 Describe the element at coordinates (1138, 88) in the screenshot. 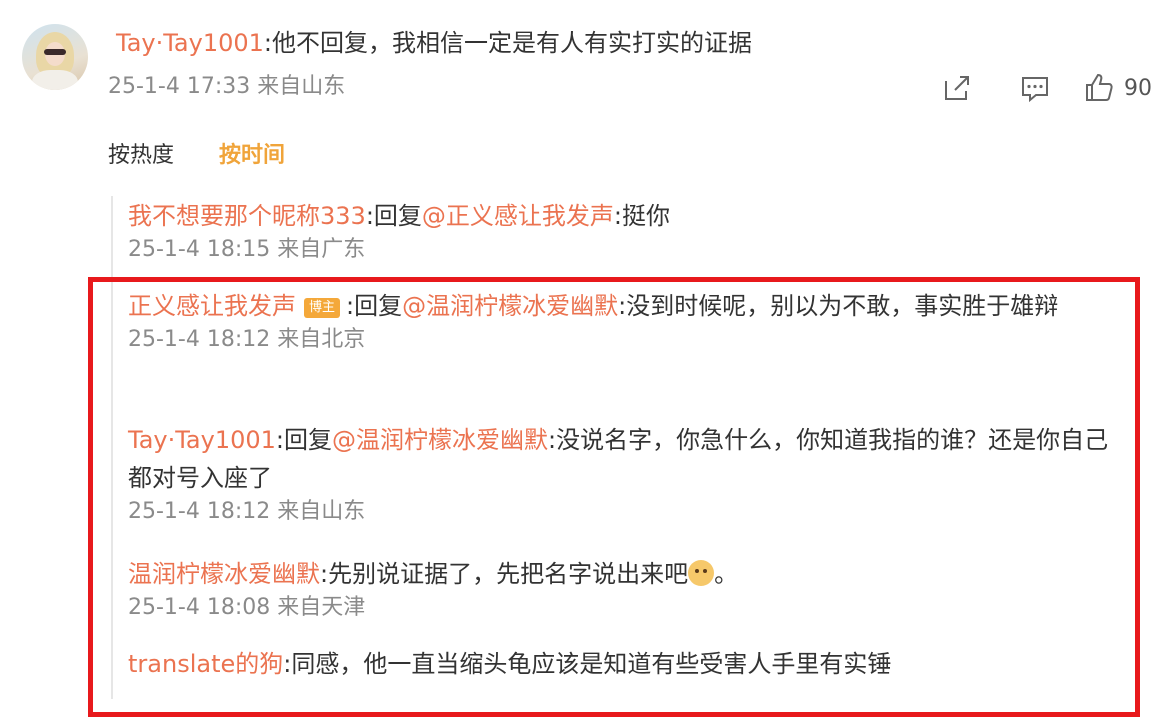

I see `like-count: 90` at that location.